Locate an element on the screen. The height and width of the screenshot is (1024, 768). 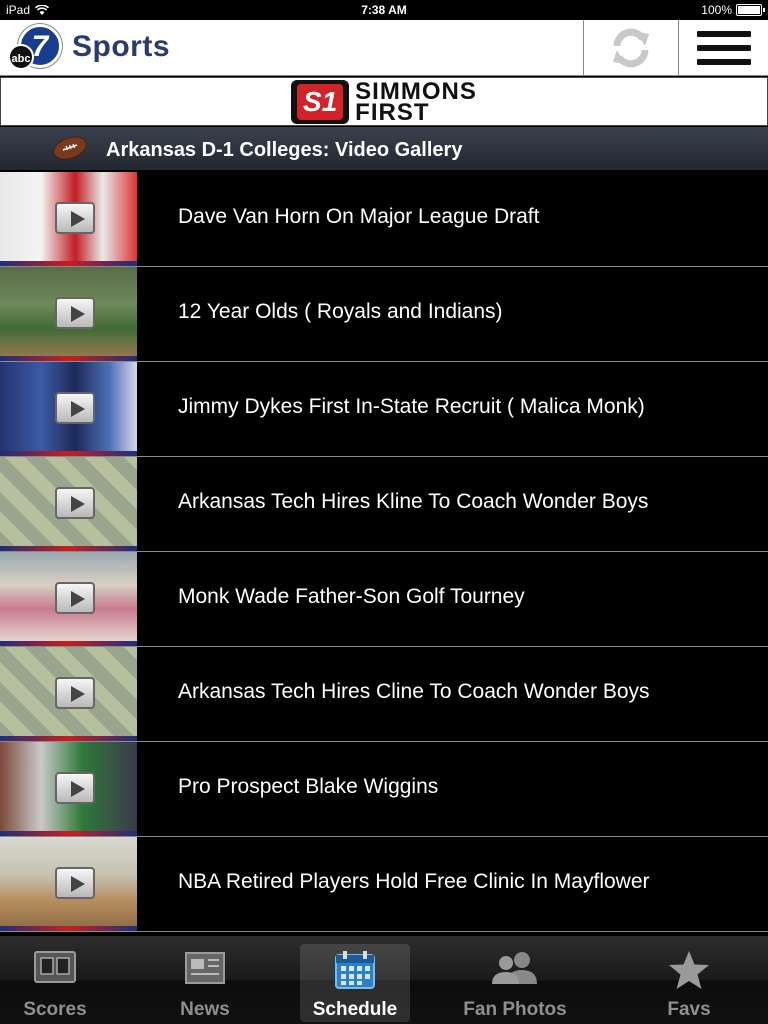
hamburger-menu-icon is located at coordinates (723, 48).